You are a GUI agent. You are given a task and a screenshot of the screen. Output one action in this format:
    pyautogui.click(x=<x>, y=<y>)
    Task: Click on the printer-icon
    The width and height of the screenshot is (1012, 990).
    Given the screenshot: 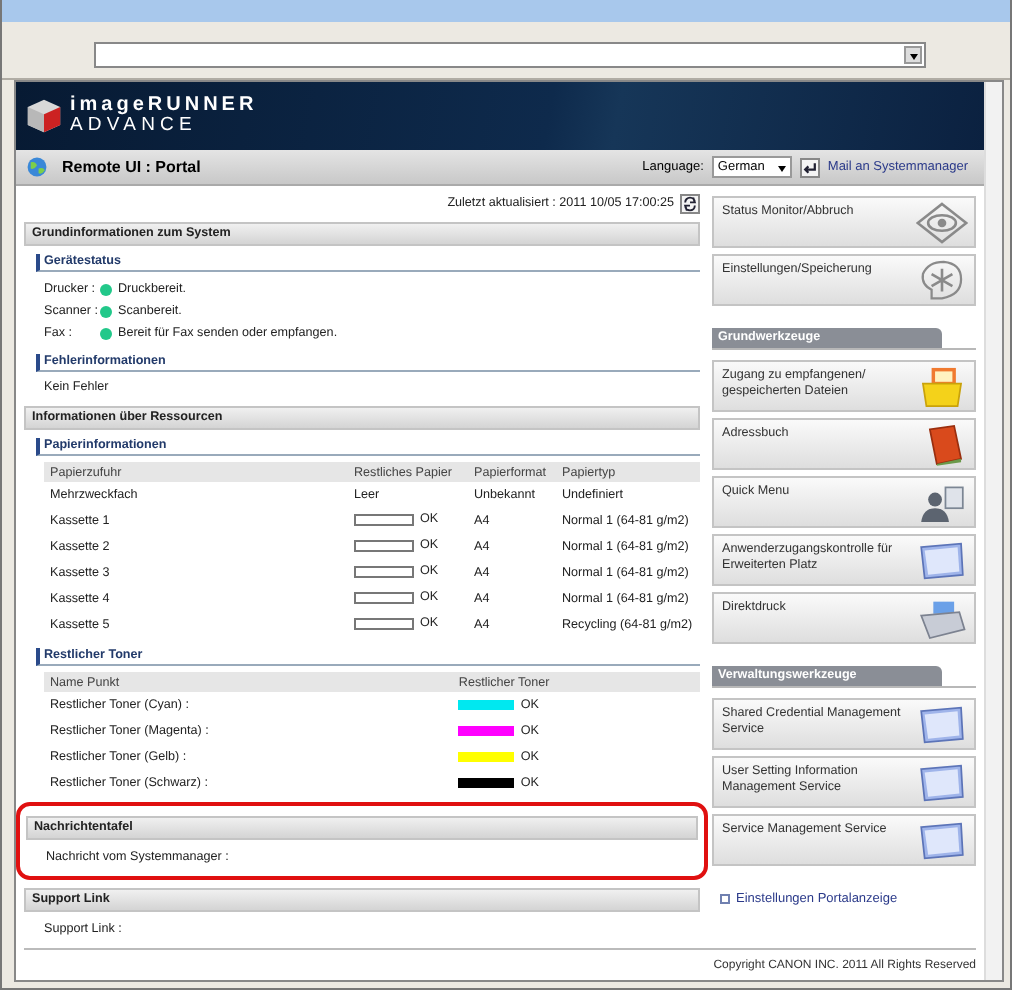 What is the action you would take?
    pyautogui.click(x=942, y=619)
    